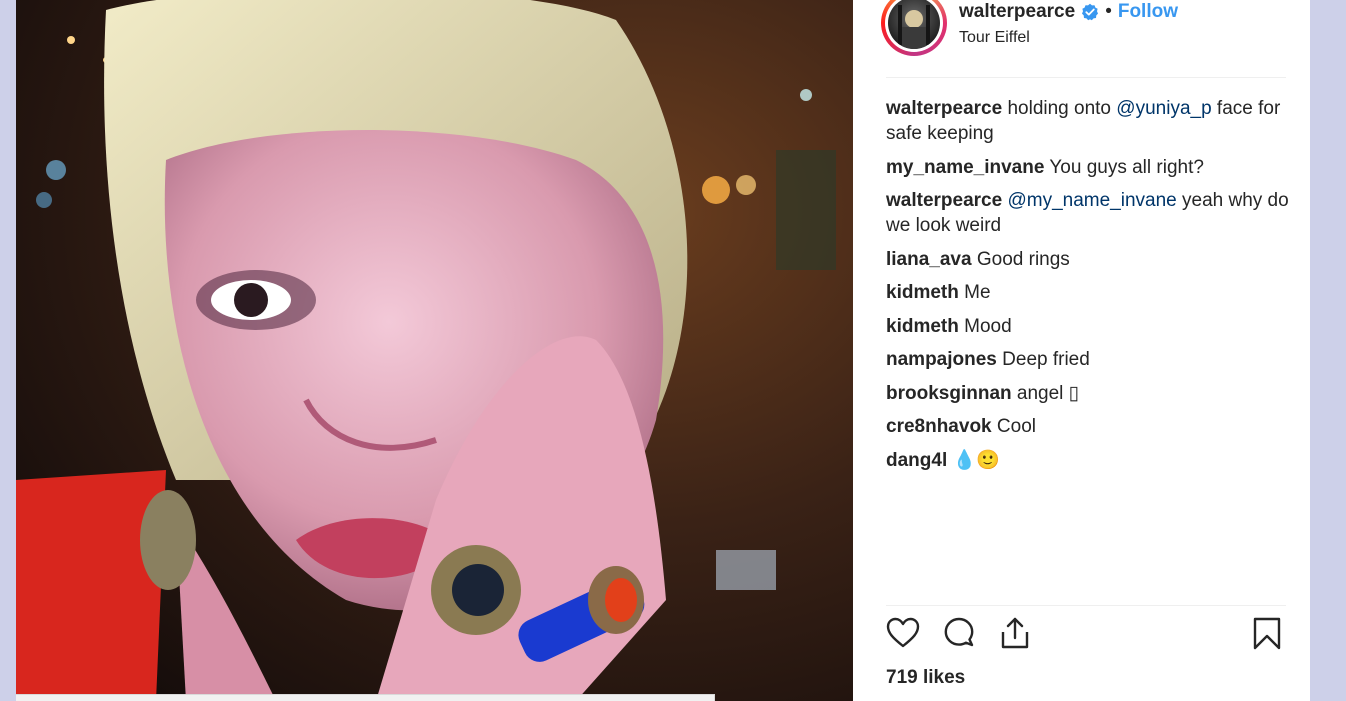 The height and width of the screenshot is (701, 1346). Describe the element at coordinates (1091, 359) in the screenshot. I see `comment: nampajones Deep fried` at that location.